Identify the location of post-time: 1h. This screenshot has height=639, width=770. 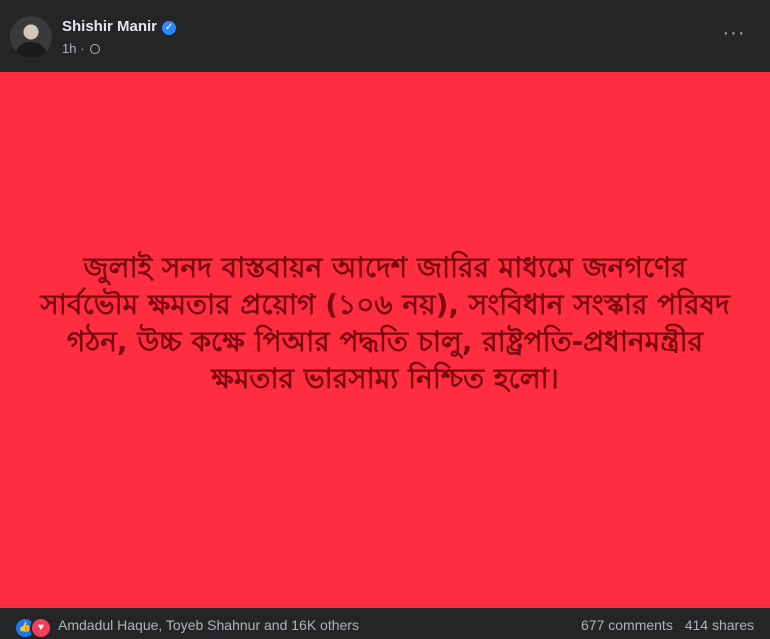
(69, 48).